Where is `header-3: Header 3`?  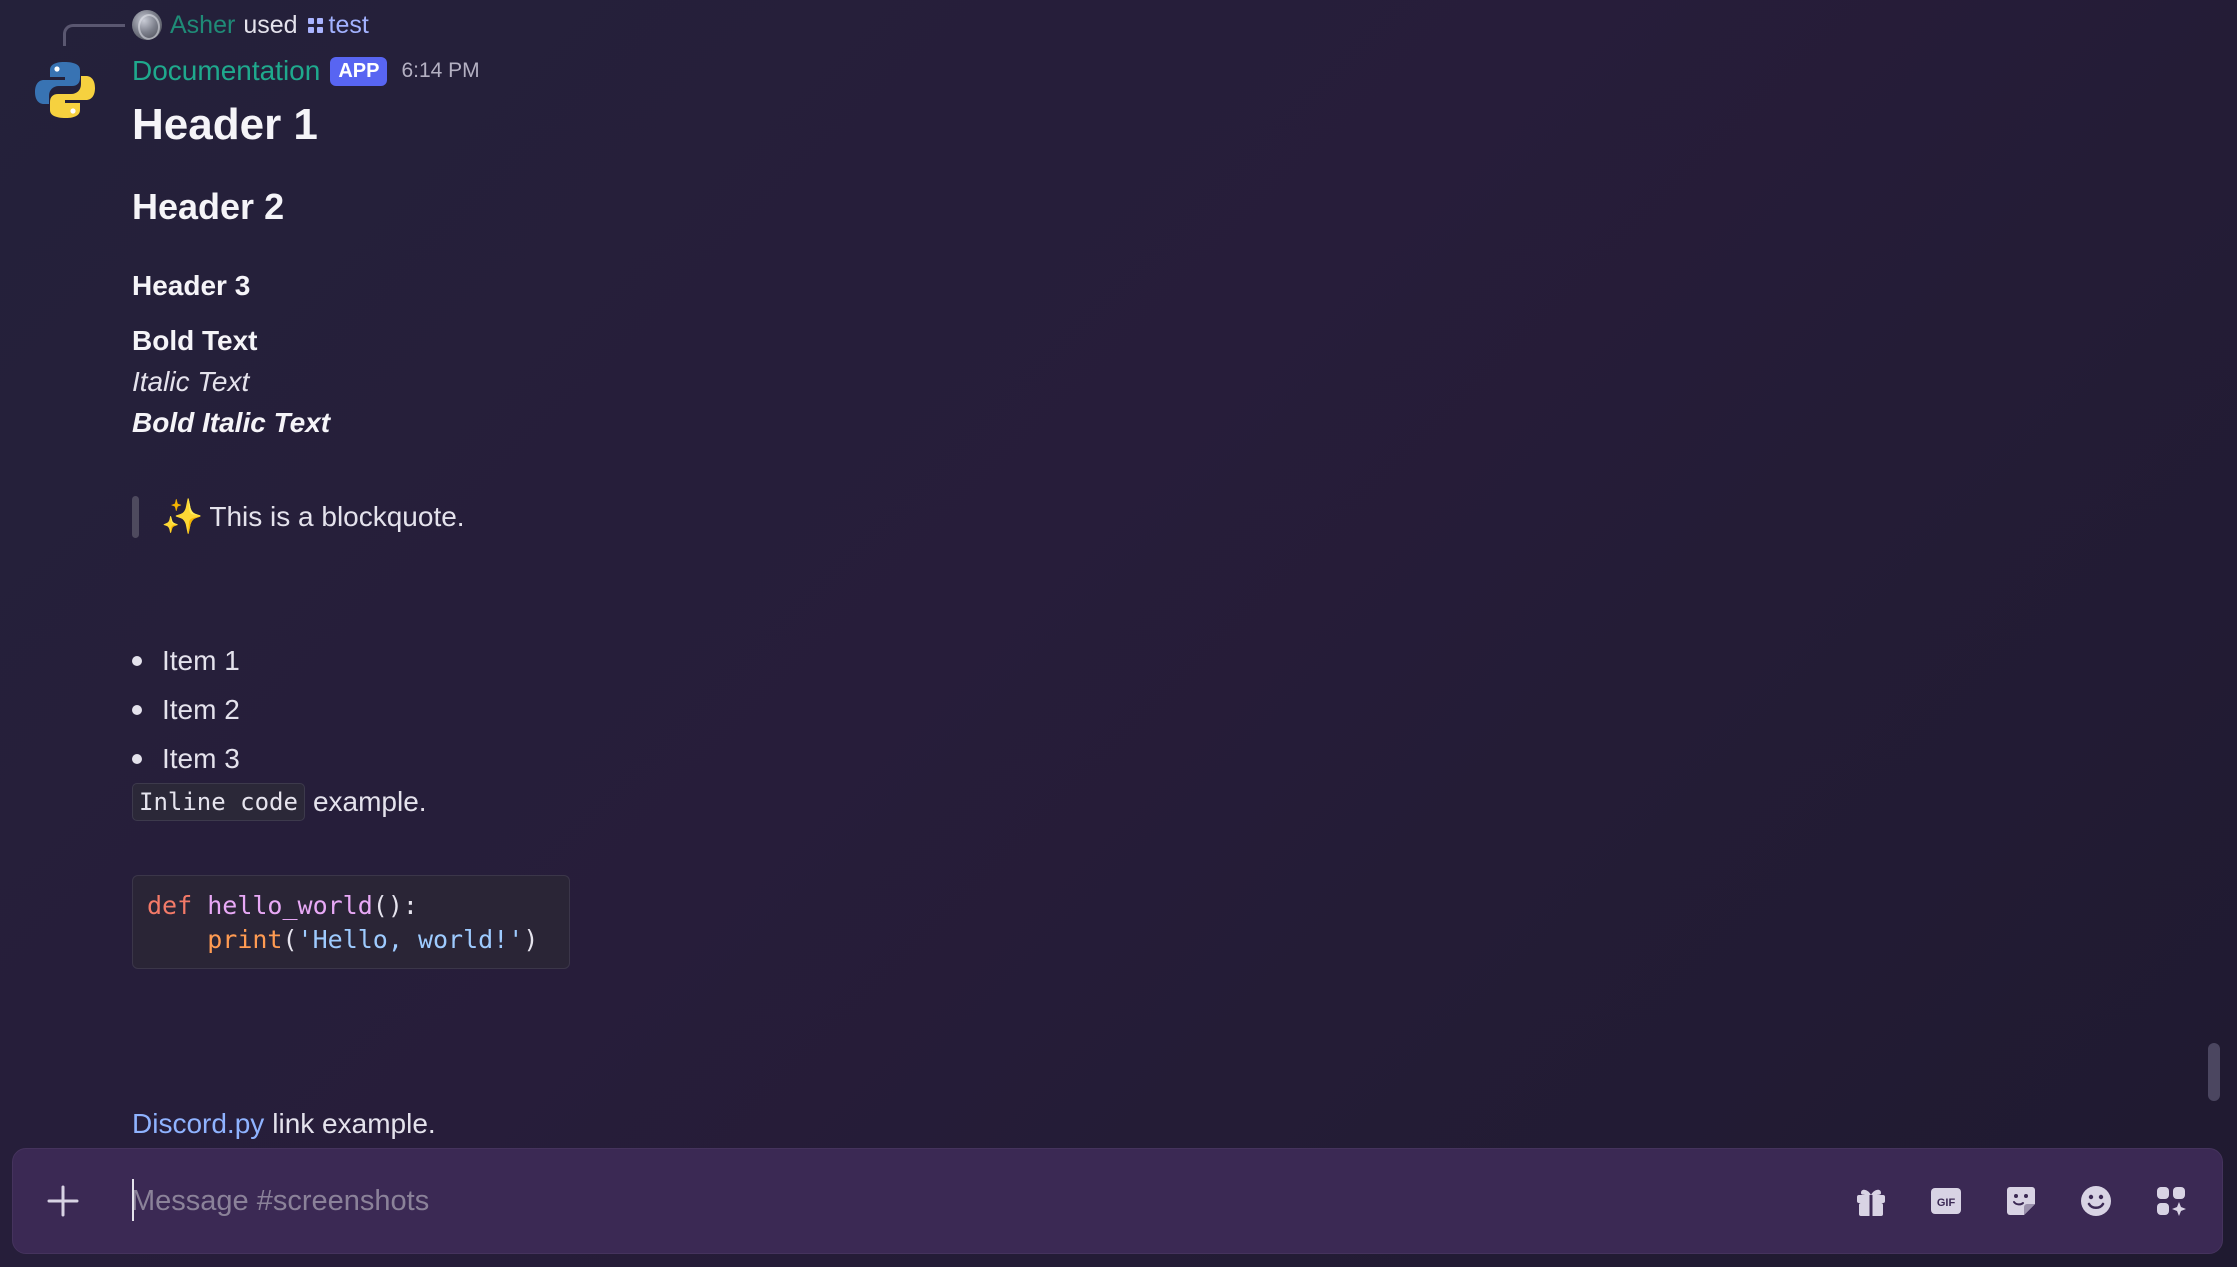 header-3: Header 3 is located at coordinates (191, 285).